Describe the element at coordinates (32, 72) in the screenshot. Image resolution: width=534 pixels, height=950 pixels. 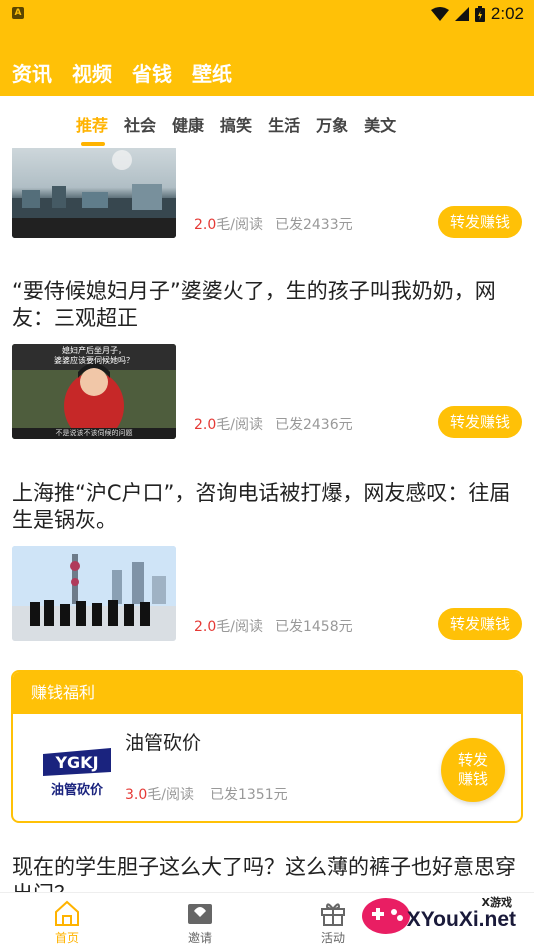
I see `main-tab-news: 资讯` at that location.